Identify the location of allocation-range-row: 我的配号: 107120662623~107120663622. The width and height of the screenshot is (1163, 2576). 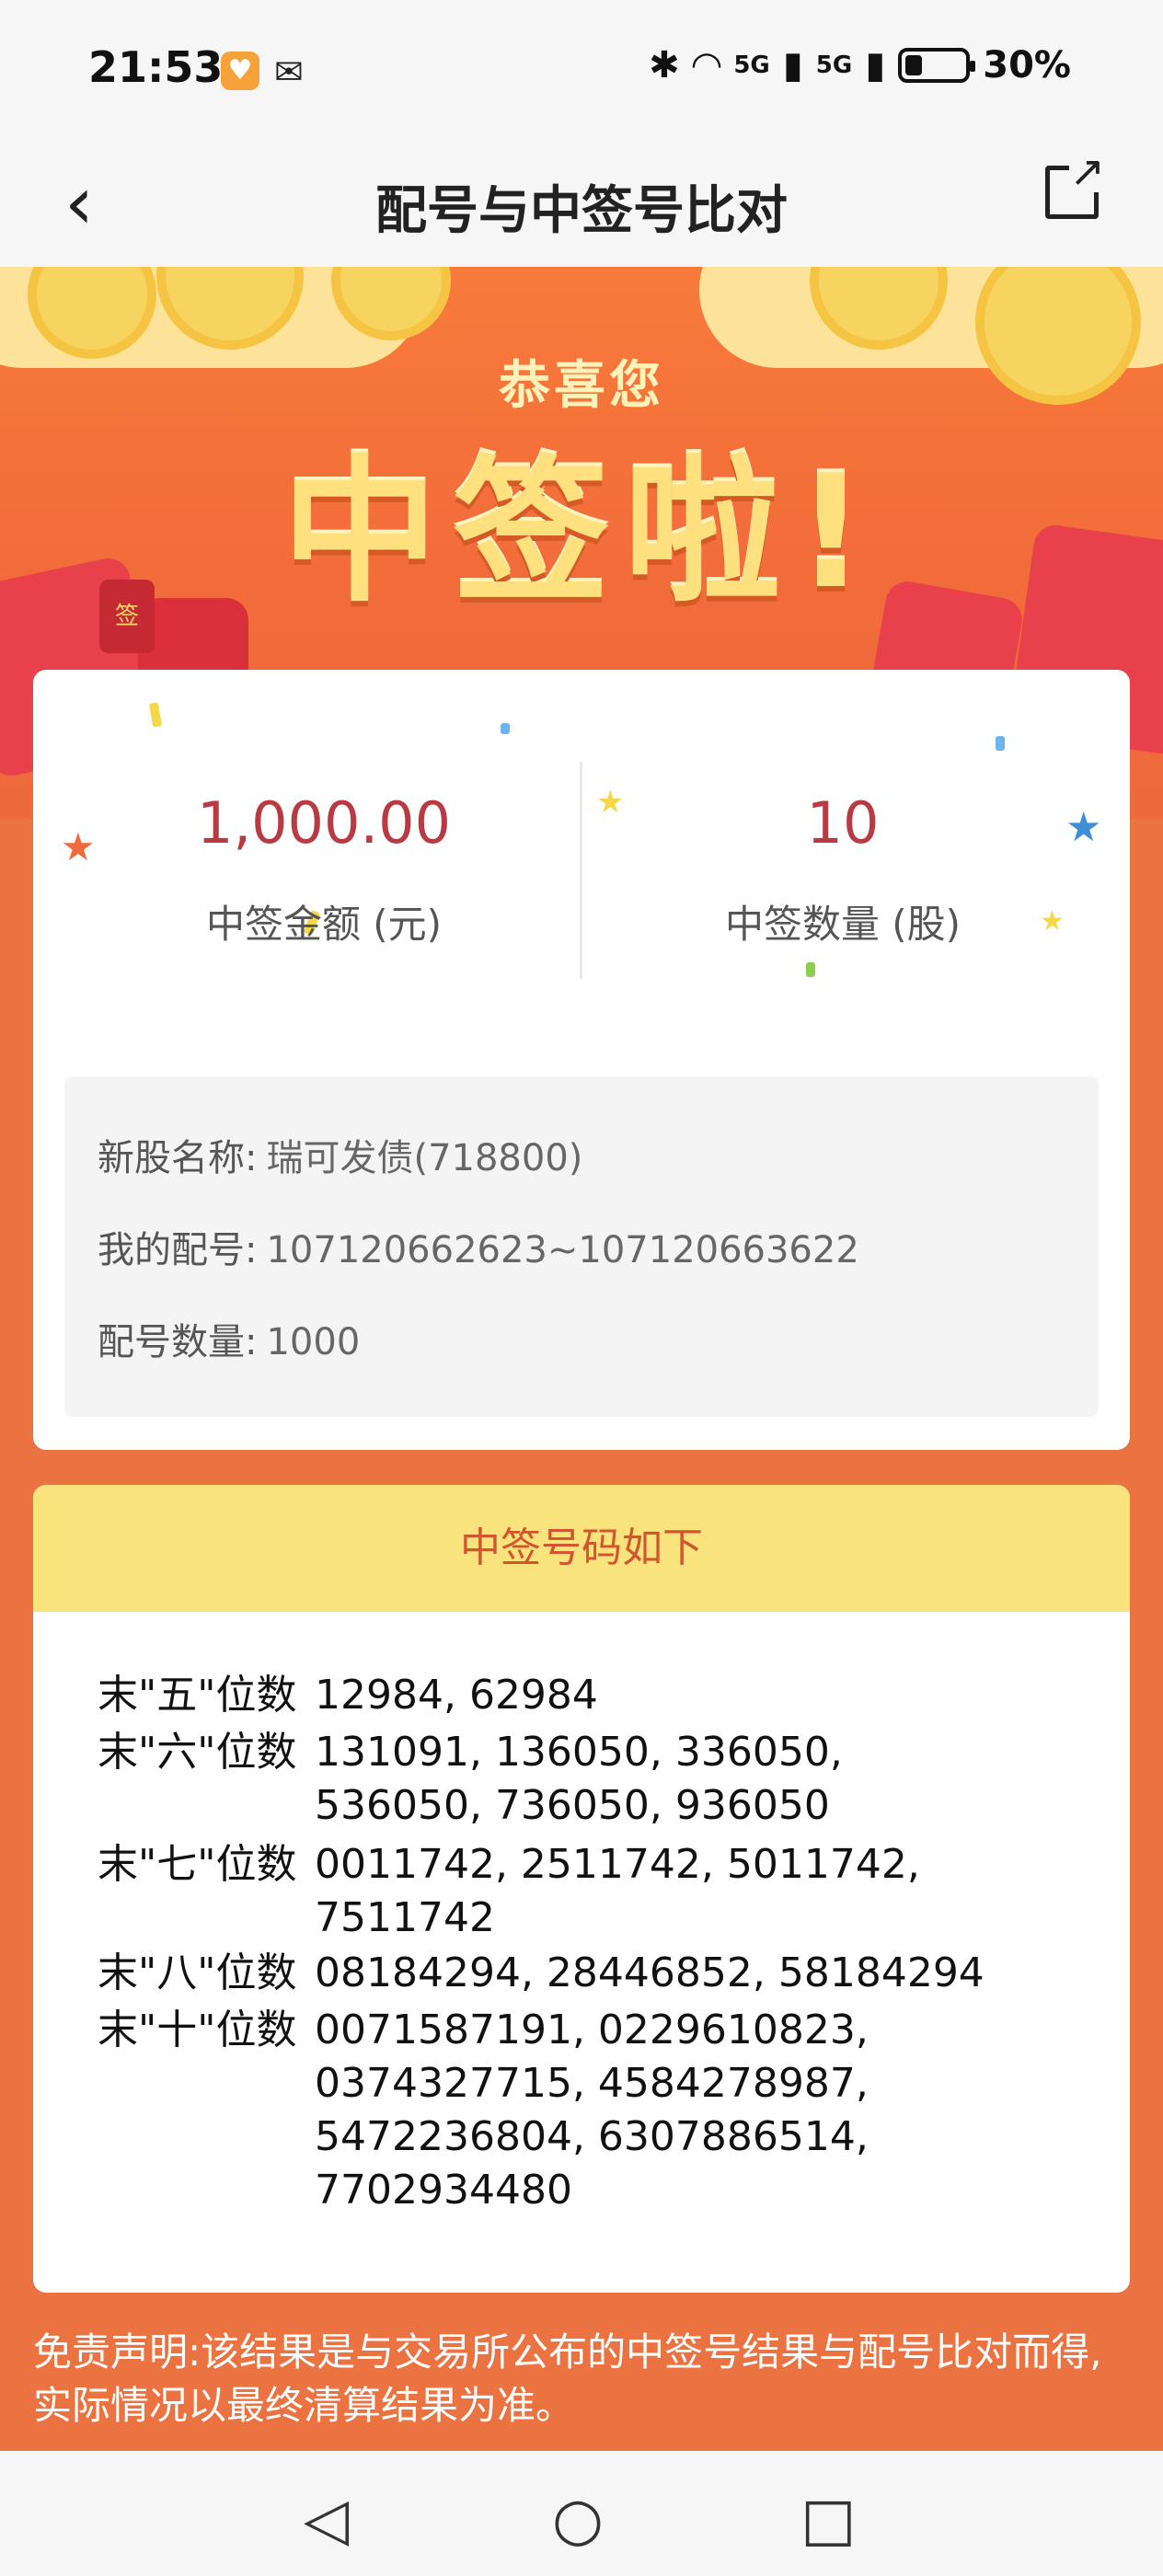
(479, 1246).